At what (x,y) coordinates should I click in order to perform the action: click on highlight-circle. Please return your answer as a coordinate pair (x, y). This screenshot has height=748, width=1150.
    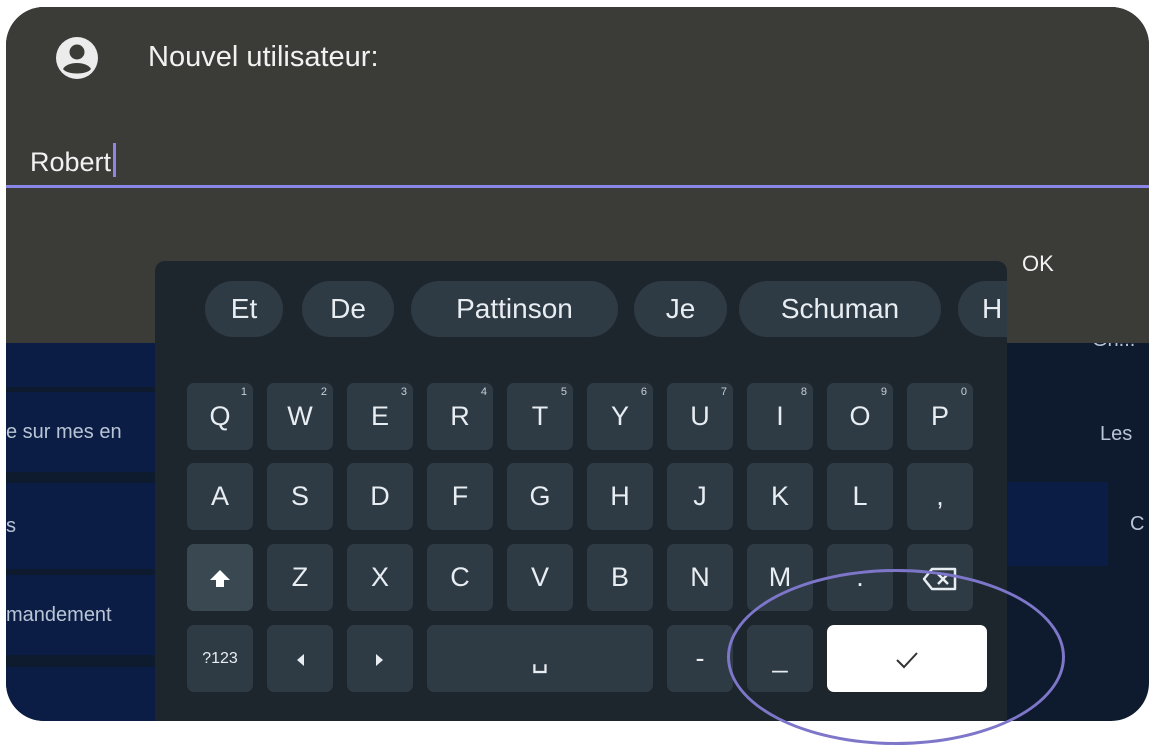
    Looking at the image, I should click on (896, 657).